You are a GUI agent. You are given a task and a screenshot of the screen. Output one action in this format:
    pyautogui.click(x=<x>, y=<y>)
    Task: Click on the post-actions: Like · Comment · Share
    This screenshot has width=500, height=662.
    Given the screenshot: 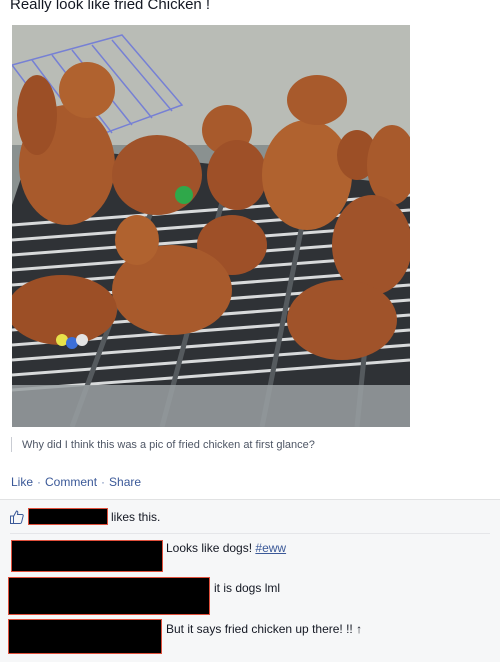 What is the action you would take?
    pyautogui.click(x=76, y=482)
    